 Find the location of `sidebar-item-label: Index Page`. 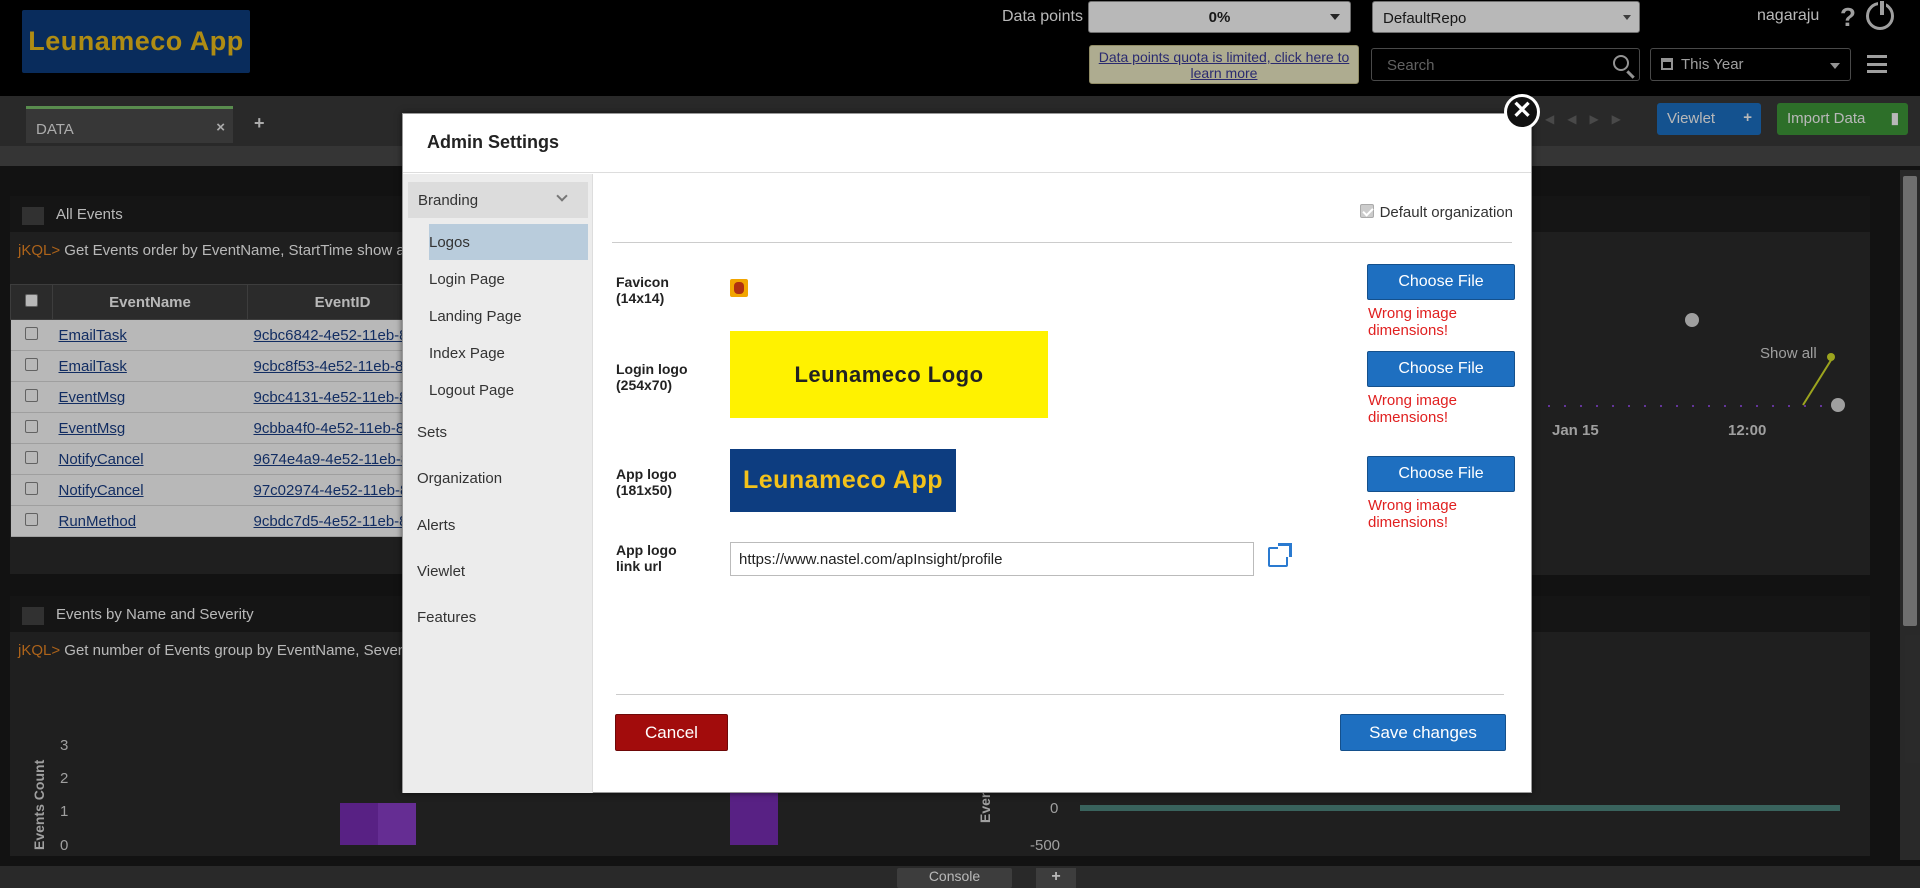

sidebar-item-label: Index Page is located at coordinates (467, 353).